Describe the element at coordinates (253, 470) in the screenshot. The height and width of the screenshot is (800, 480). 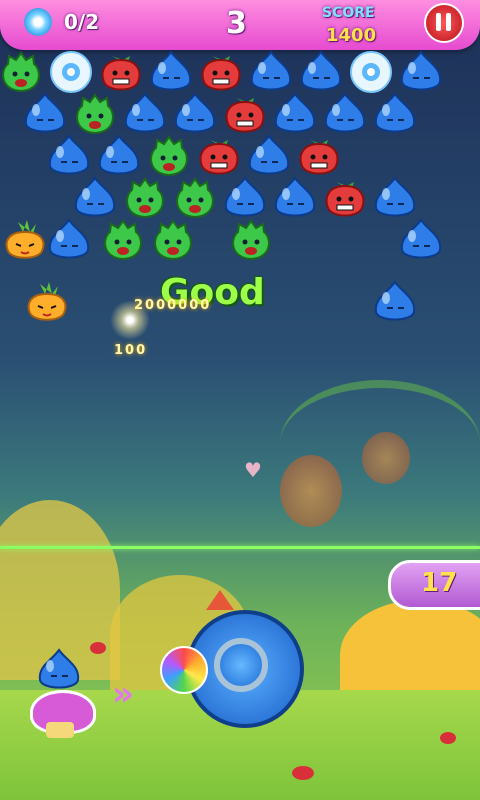
I see `heart-icon: ♥` at that location.